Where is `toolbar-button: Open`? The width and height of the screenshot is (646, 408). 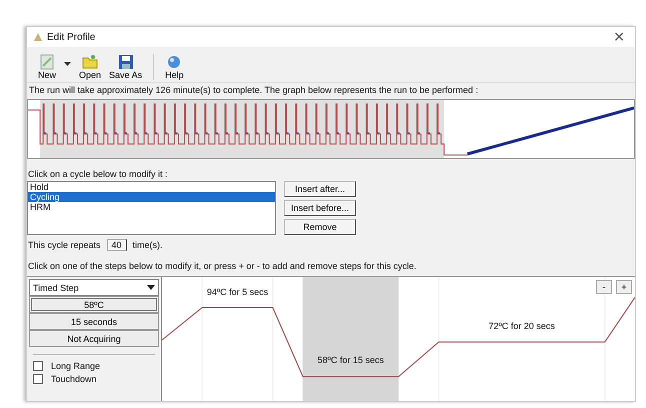 toolbar-button: Open is located at coordinates (90, 67).